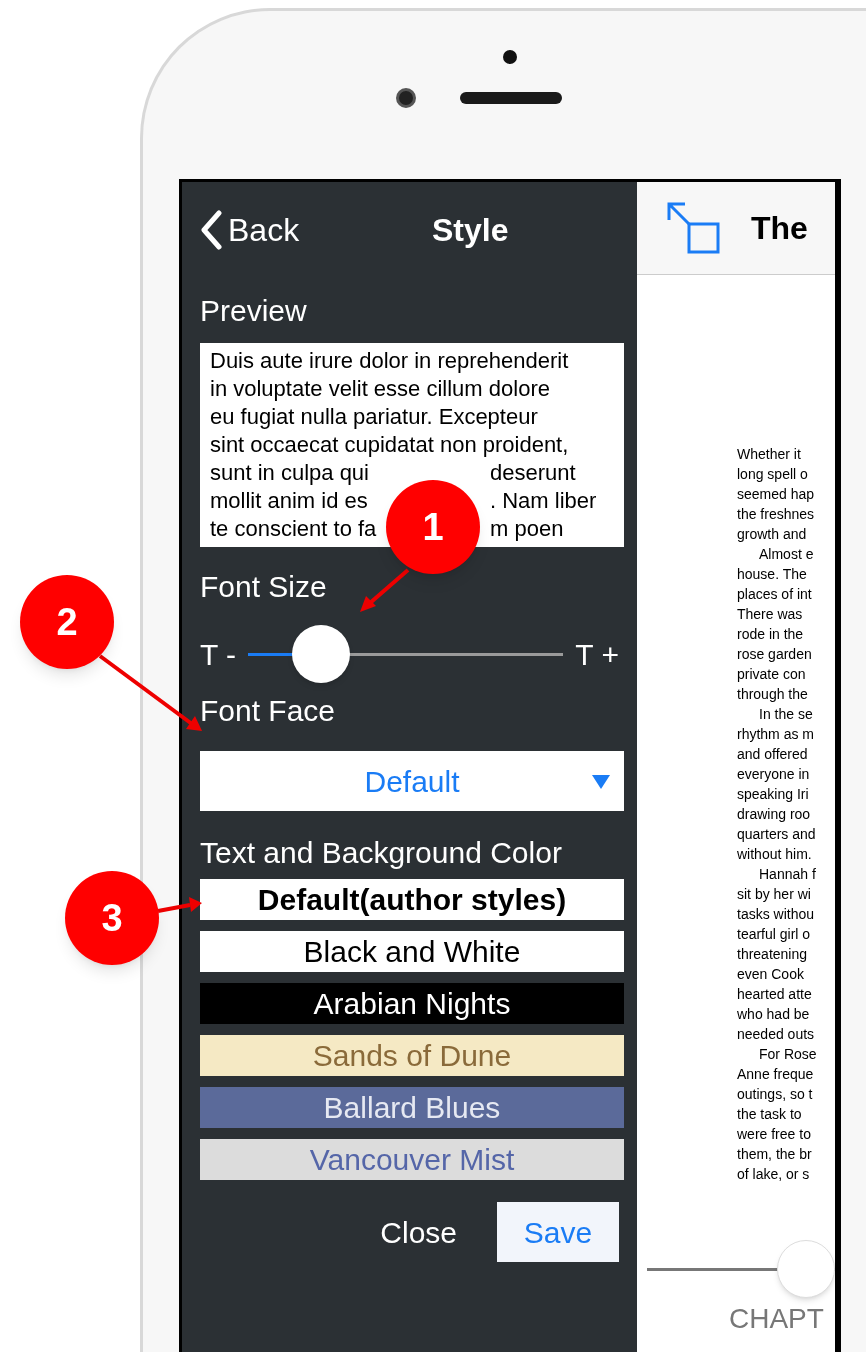 The height and width of the screenshot is (1352, 866). What do you see at coordinates (218, 654) in the screenshot?
I see `font-smaller-label: T -` at bounding box center [218, 654].